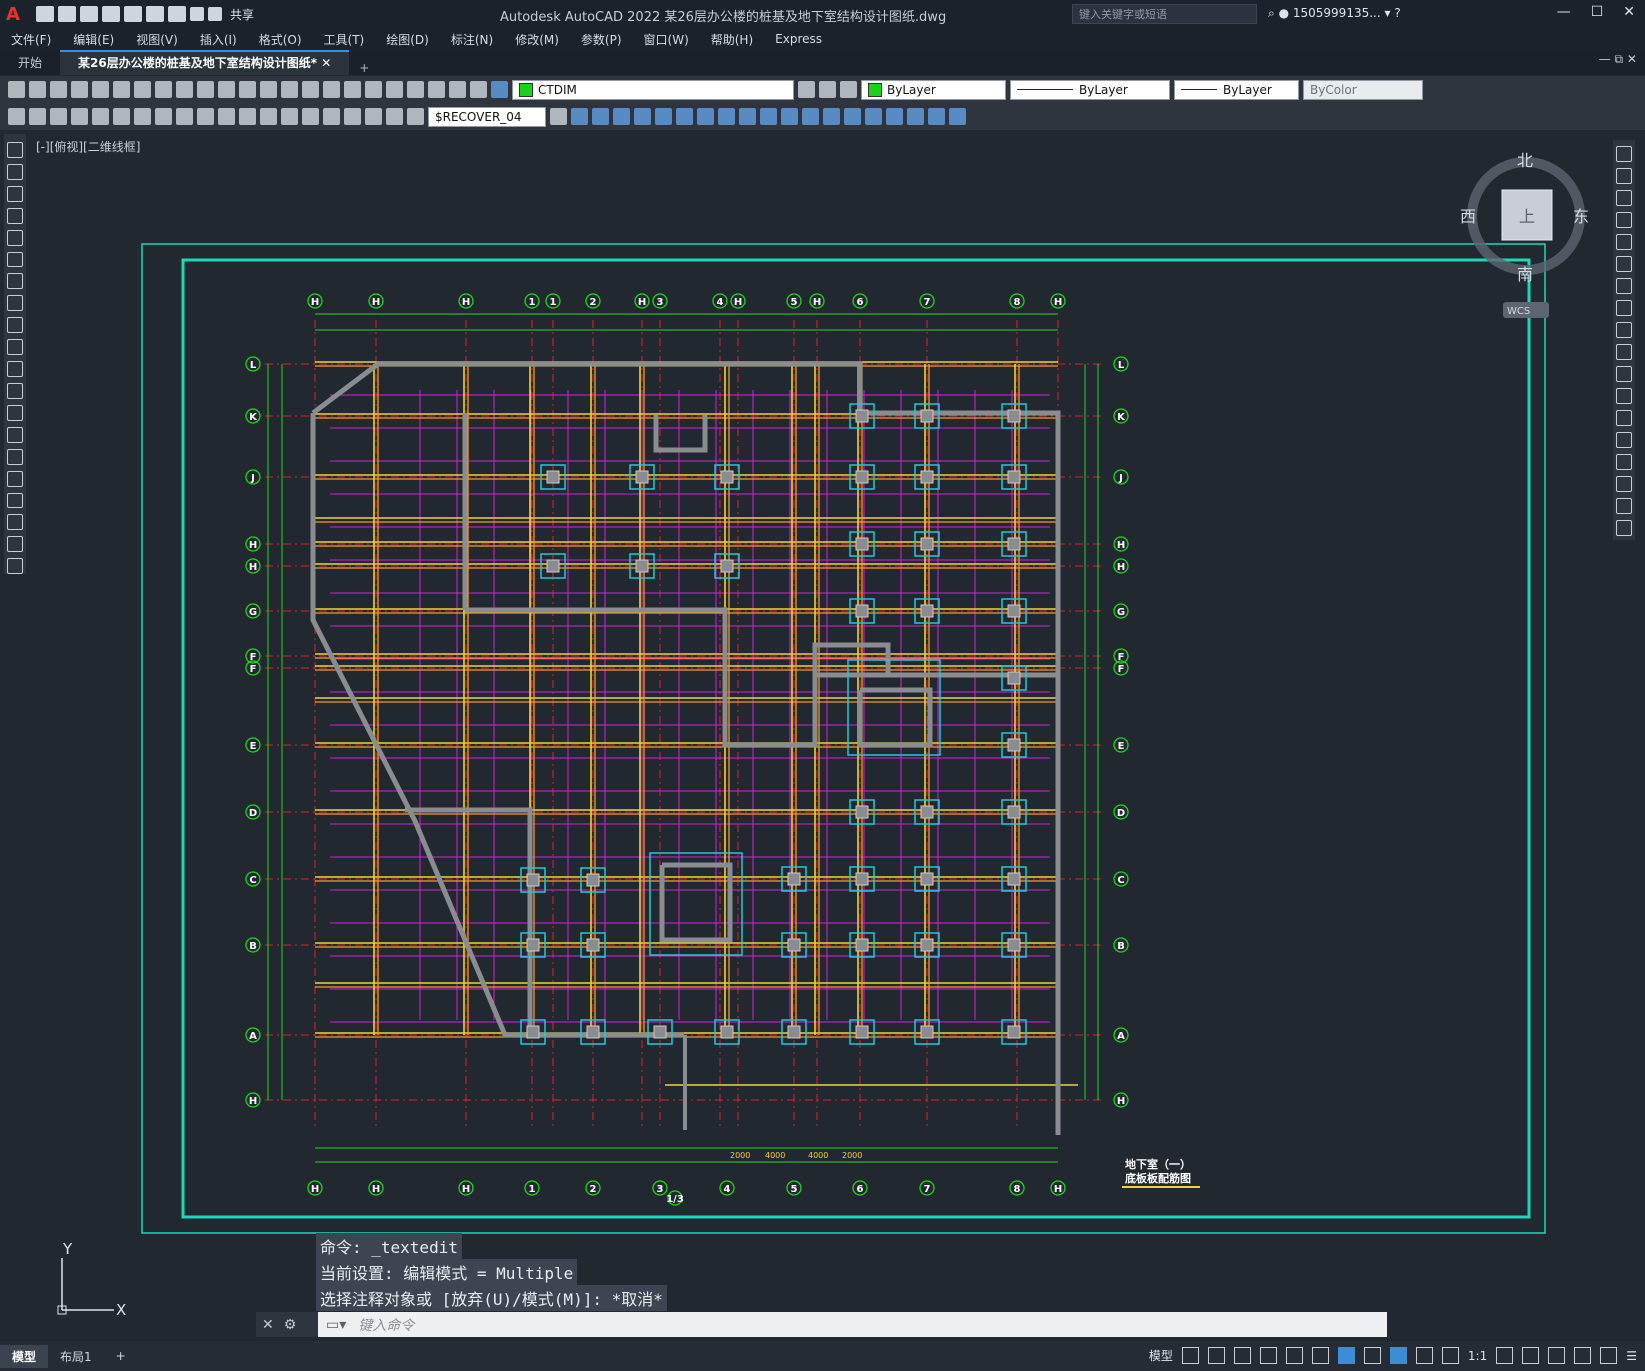 Image resolution: width=1645 pixels, height=1371 pixels. Describe the element at coordinates (1346, 1355) in the screenshot. I see `object-snap-icon` at that location.